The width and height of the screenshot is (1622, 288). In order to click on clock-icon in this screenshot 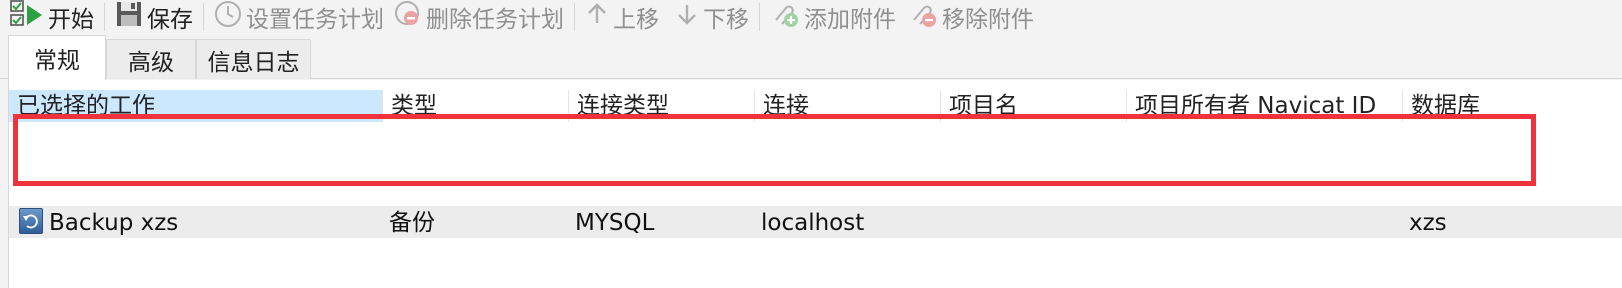, I will do `click(228, 17)`.